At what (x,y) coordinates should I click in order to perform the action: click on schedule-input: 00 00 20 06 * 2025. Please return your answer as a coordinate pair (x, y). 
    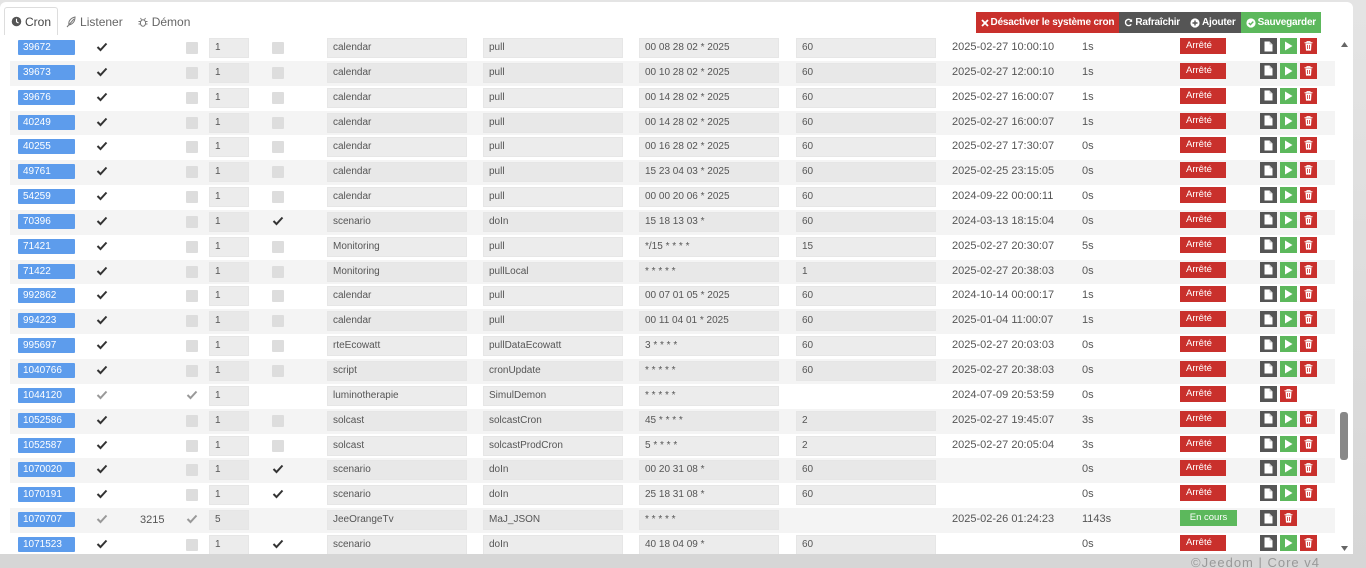
    Looking at the image, I should click on (709, 197).